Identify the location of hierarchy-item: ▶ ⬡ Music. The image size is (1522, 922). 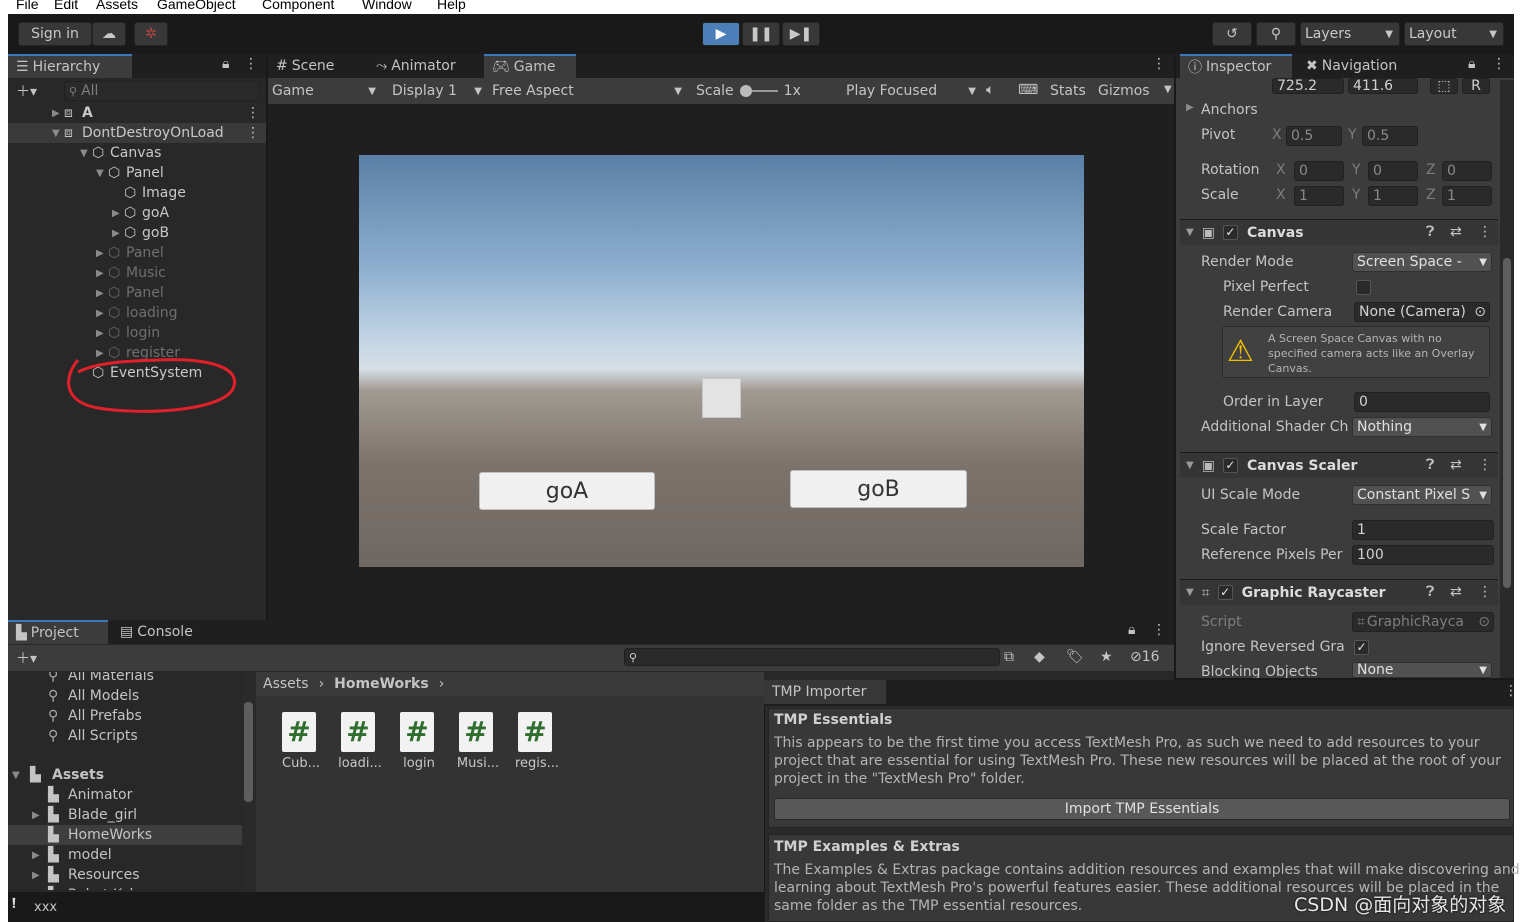
(137, 273).